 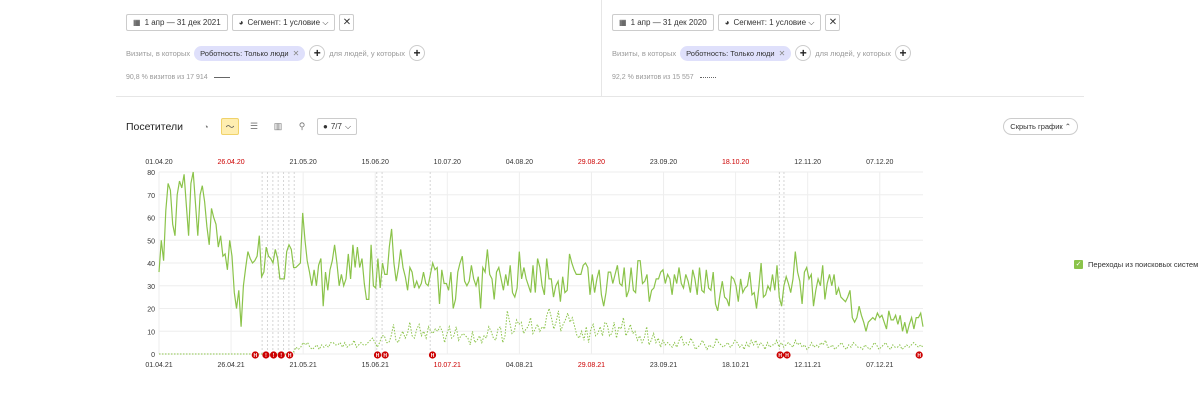 I want to click on map-icon: ⚲, so click(x=302, y=126).